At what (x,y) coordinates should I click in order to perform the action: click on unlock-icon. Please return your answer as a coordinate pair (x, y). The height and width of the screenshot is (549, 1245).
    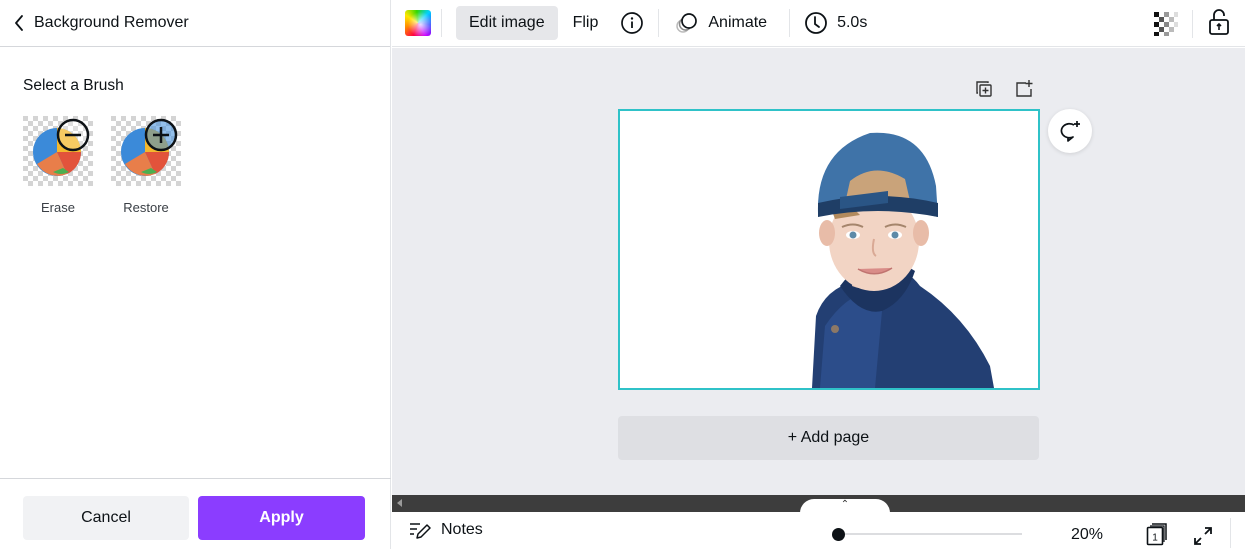
    Looking at the image, I should click on (1219, 22).